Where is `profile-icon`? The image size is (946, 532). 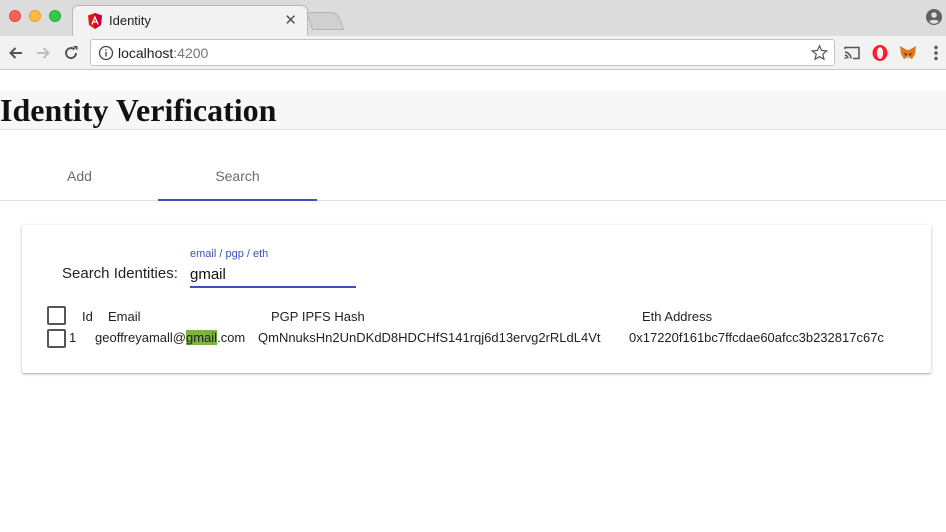 profile-icon is located at coordinates (934, 17).